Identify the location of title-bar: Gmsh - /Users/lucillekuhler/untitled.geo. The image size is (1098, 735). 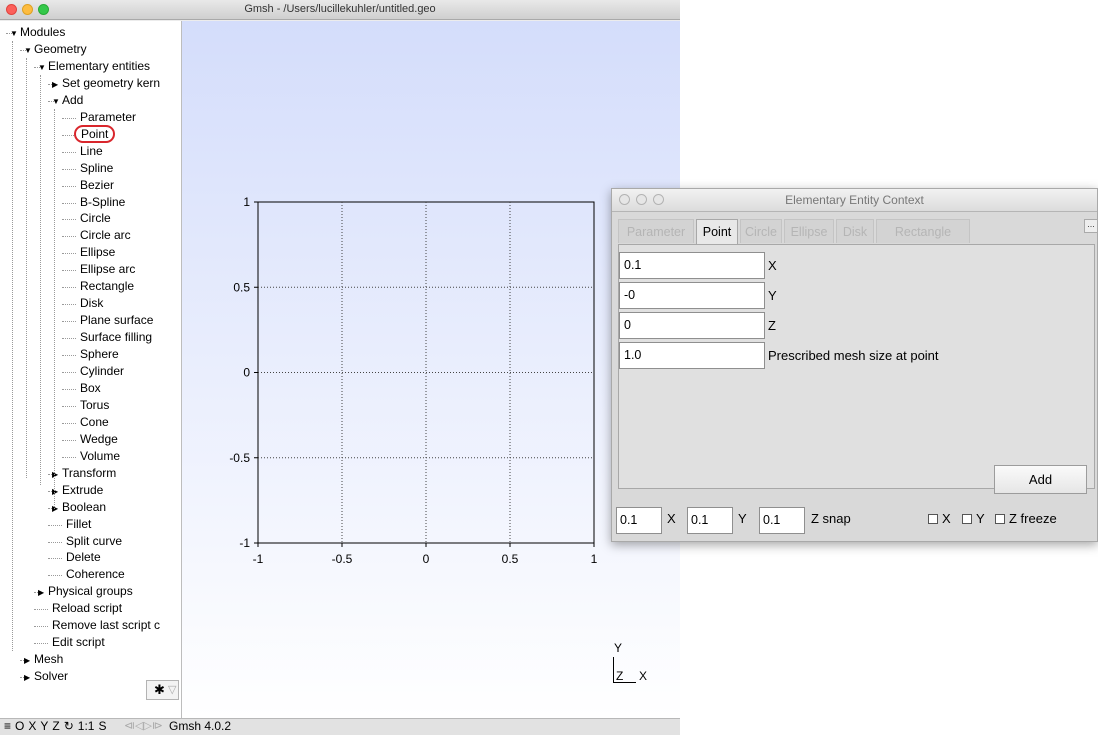
(340, 10).